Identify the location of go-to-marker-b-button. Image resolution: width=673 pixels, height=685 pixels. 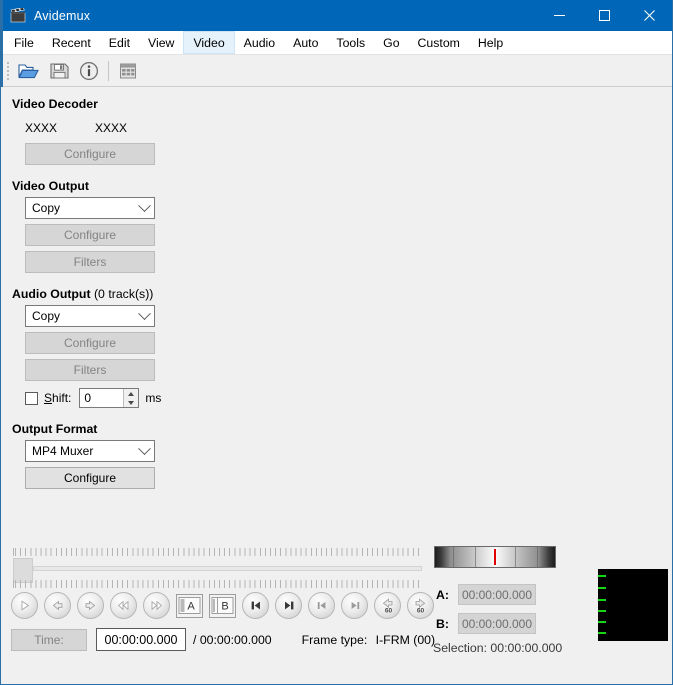
(288, 605).